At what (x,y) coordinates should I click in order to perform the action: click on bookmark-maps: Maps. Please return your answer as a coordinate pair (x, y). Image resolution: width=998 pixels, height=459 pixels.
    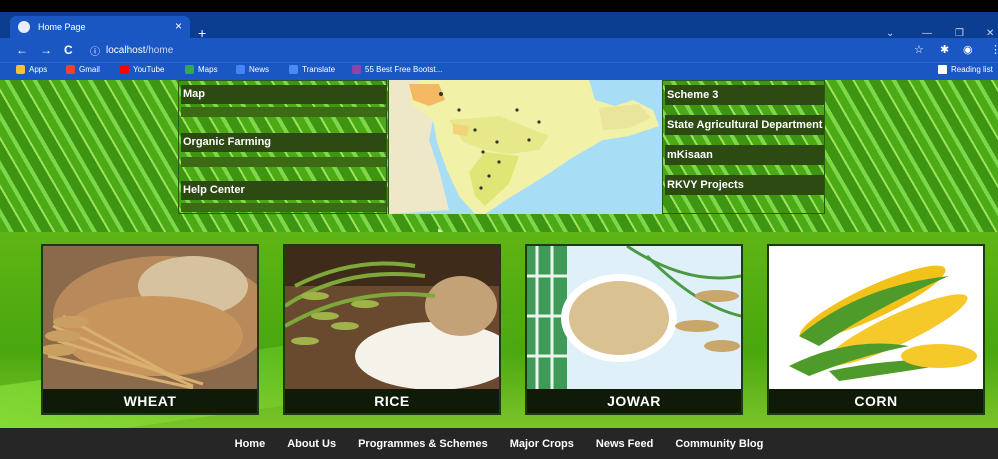
    Looking at the image, I should click on (201, 69).